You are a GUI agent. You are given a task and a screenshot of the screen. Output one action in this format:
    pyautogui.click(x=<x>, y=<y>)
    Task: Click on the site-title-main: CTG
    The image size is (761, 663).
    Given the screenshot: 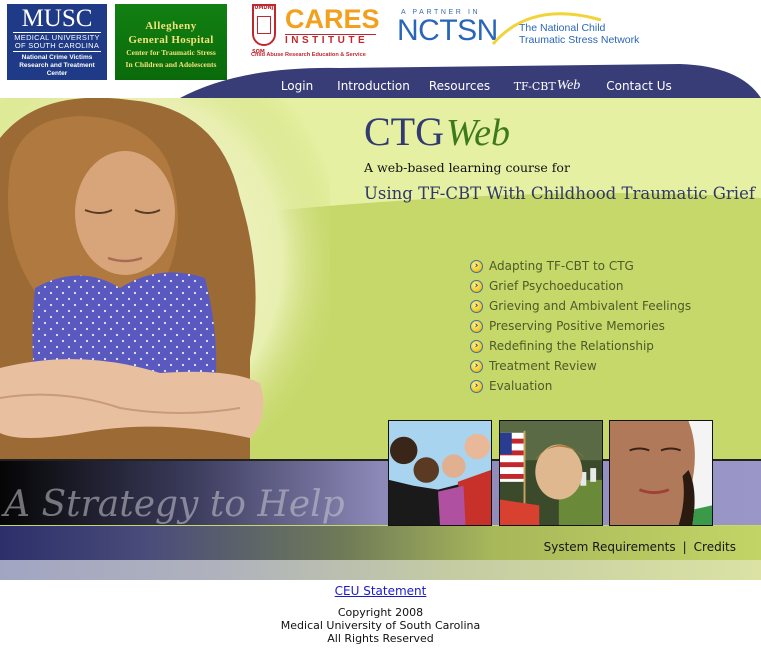 What is the action you would take?
    pyautogui.click(x=404, y=131)
    